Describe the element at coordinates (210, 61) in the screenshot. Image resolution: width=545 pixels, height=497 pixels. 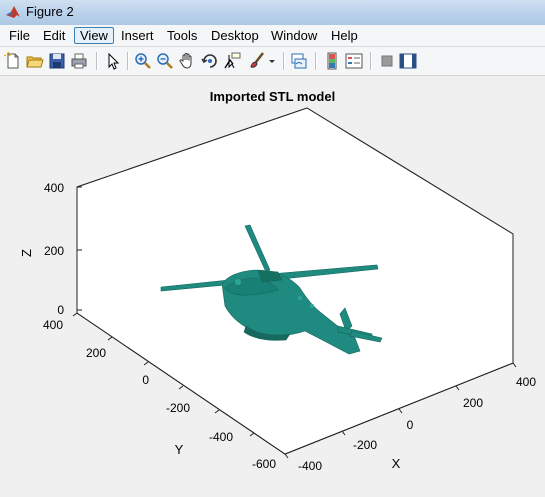
I see `rotate-3d-icon` at that location.